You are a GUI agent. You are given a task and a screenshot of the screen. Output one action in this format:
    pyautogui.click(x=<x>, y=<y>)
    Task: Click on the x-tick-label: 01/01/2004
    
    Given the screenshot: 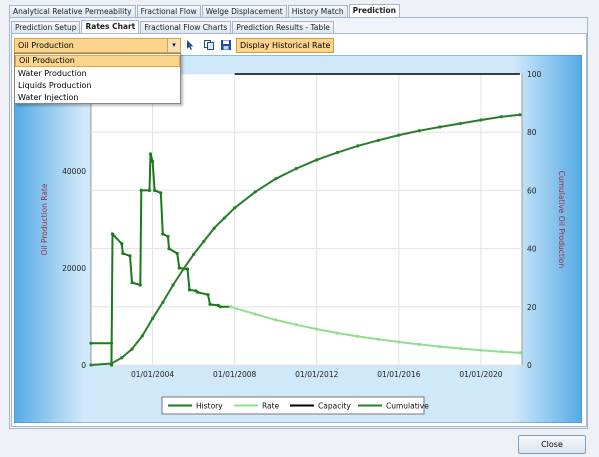 What is the action you would take?
    pyautogui.click(x=152, y=374)
    